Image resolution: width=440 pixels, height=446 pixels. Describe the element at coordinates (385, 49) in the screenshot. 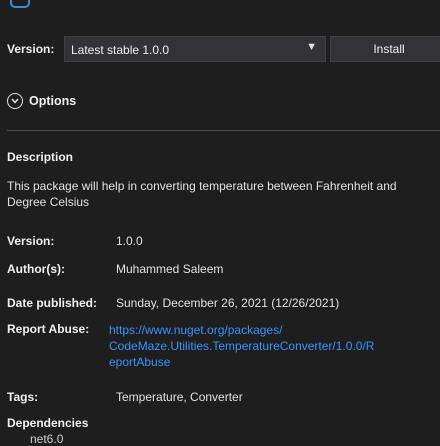

I see `install-button: Install` at that location.